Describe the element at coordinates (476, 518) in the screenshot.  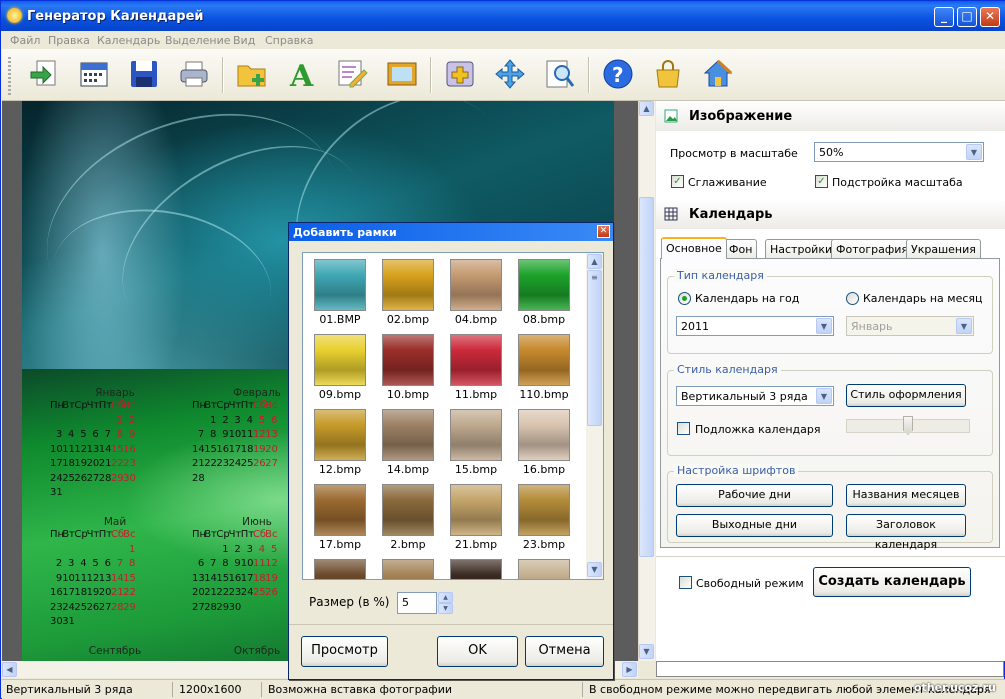
I see `frame-thumbnail: 21.bmp` at that location.